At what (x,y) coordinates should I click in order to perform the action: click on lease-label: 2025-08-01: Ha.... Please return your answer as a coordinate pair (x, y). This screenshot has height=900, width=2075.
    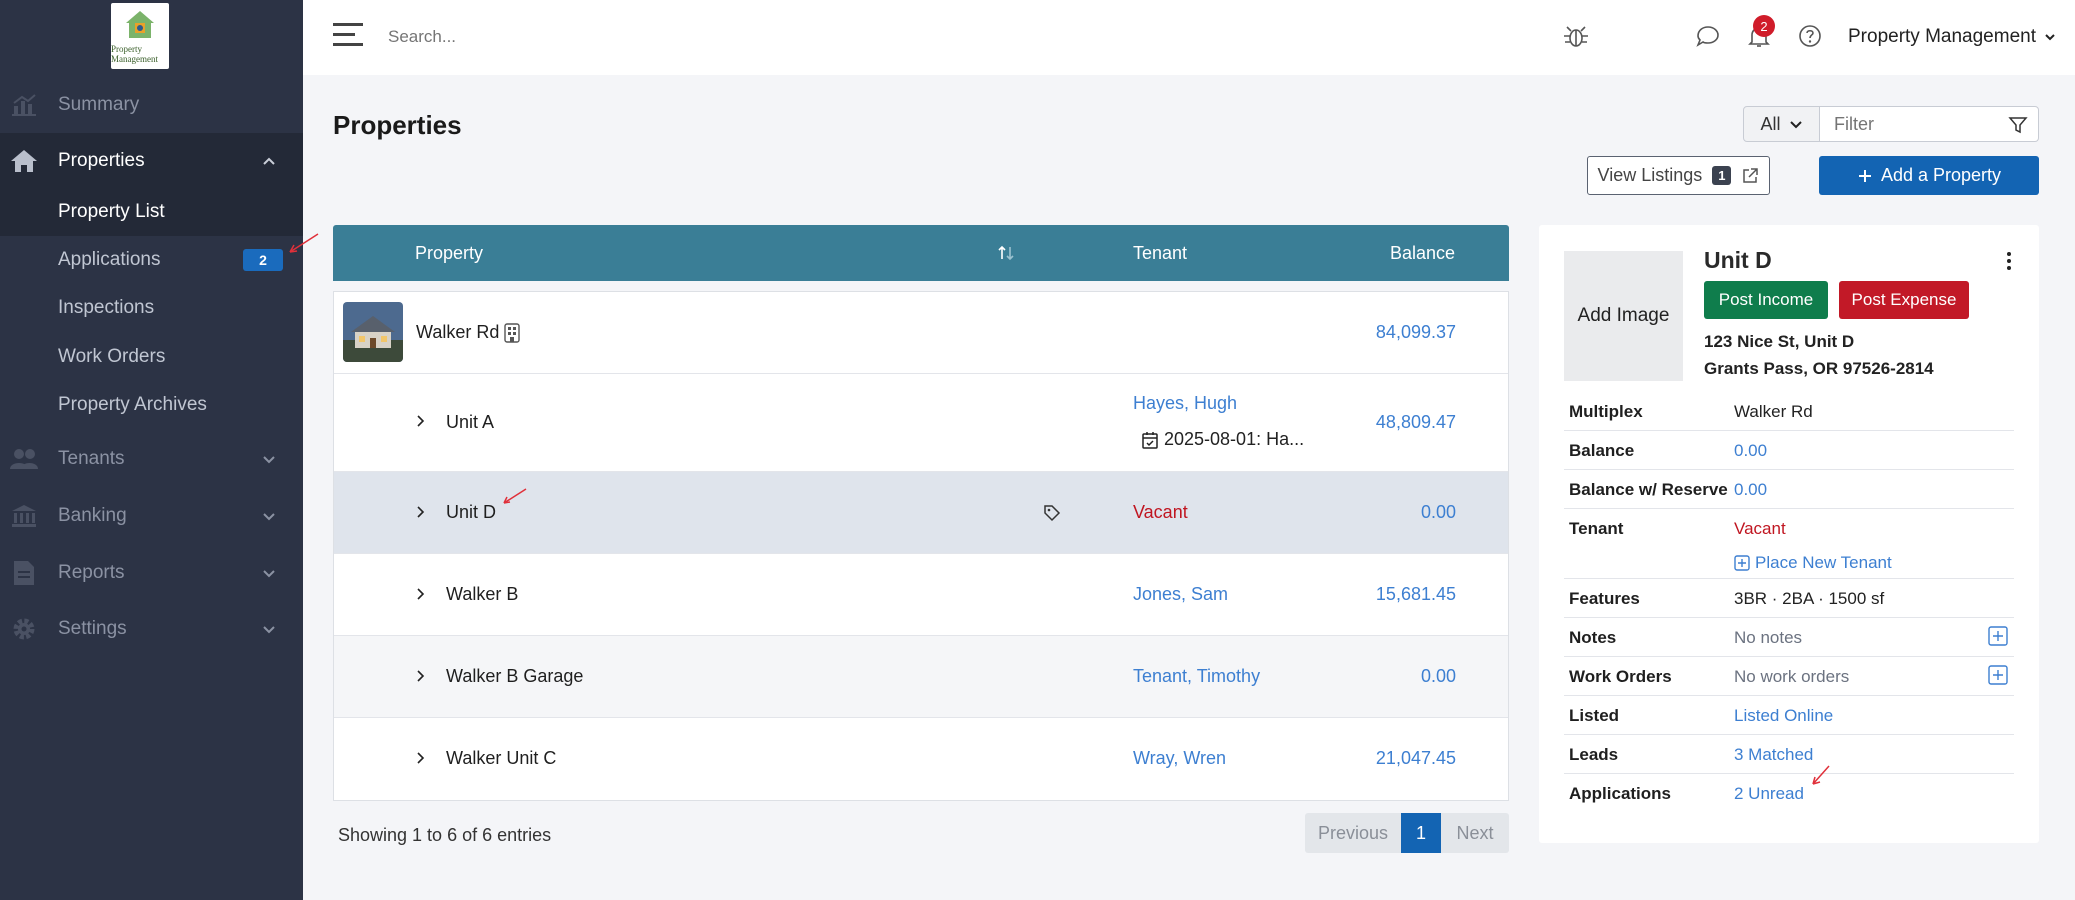
    Looking at the image, I should click on (1234, 439).